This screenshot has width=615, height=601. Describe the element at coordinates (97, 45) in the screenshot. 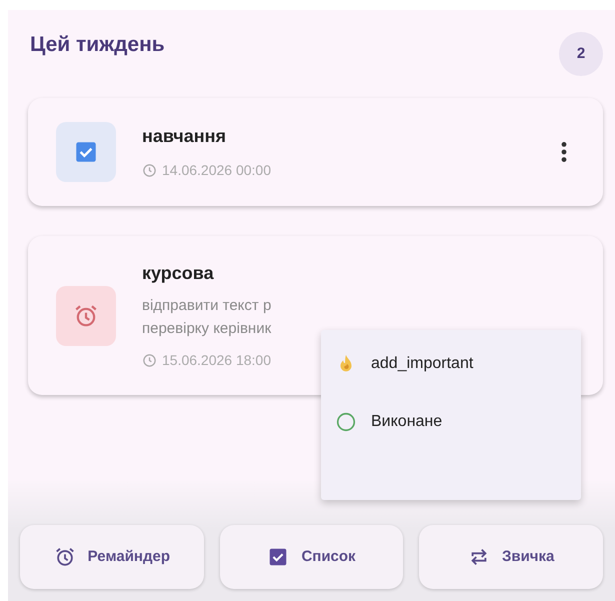

I see `section-title: Цей тиждень` at that location.